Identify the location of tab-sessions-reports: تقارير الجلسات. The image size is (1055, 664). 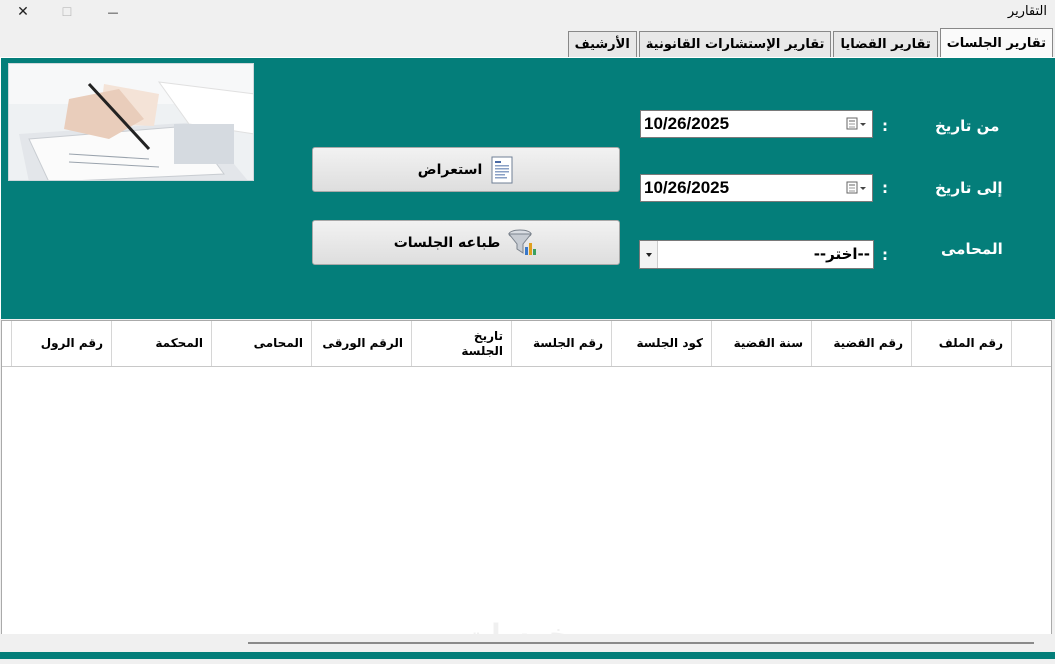
(996, 42).